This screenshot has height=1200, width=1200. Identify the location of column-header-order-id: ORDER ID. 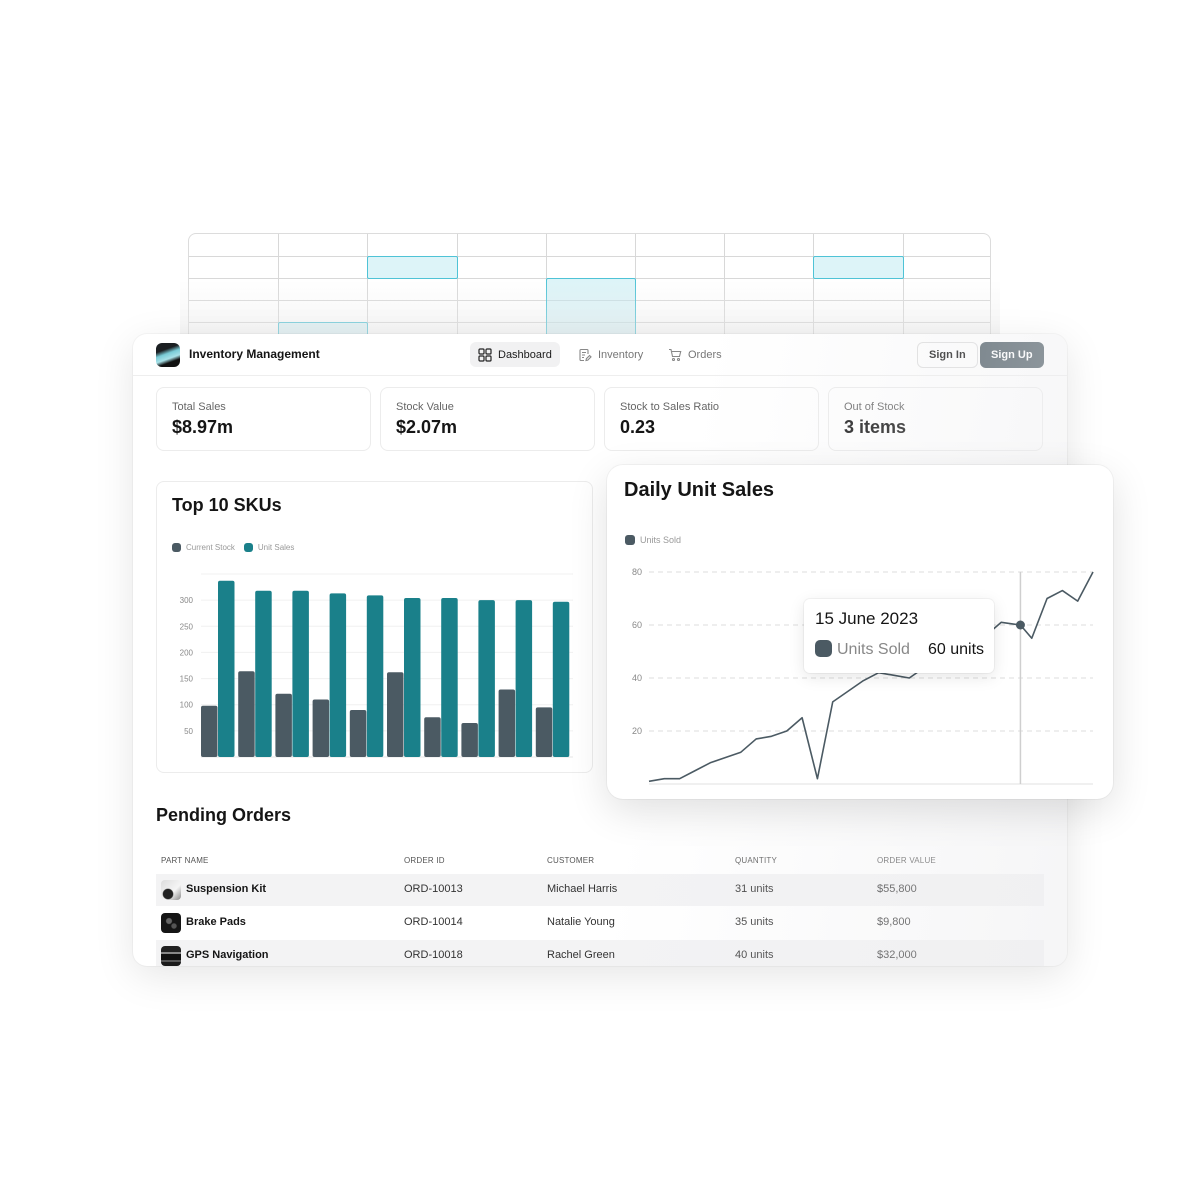
(424, 860).